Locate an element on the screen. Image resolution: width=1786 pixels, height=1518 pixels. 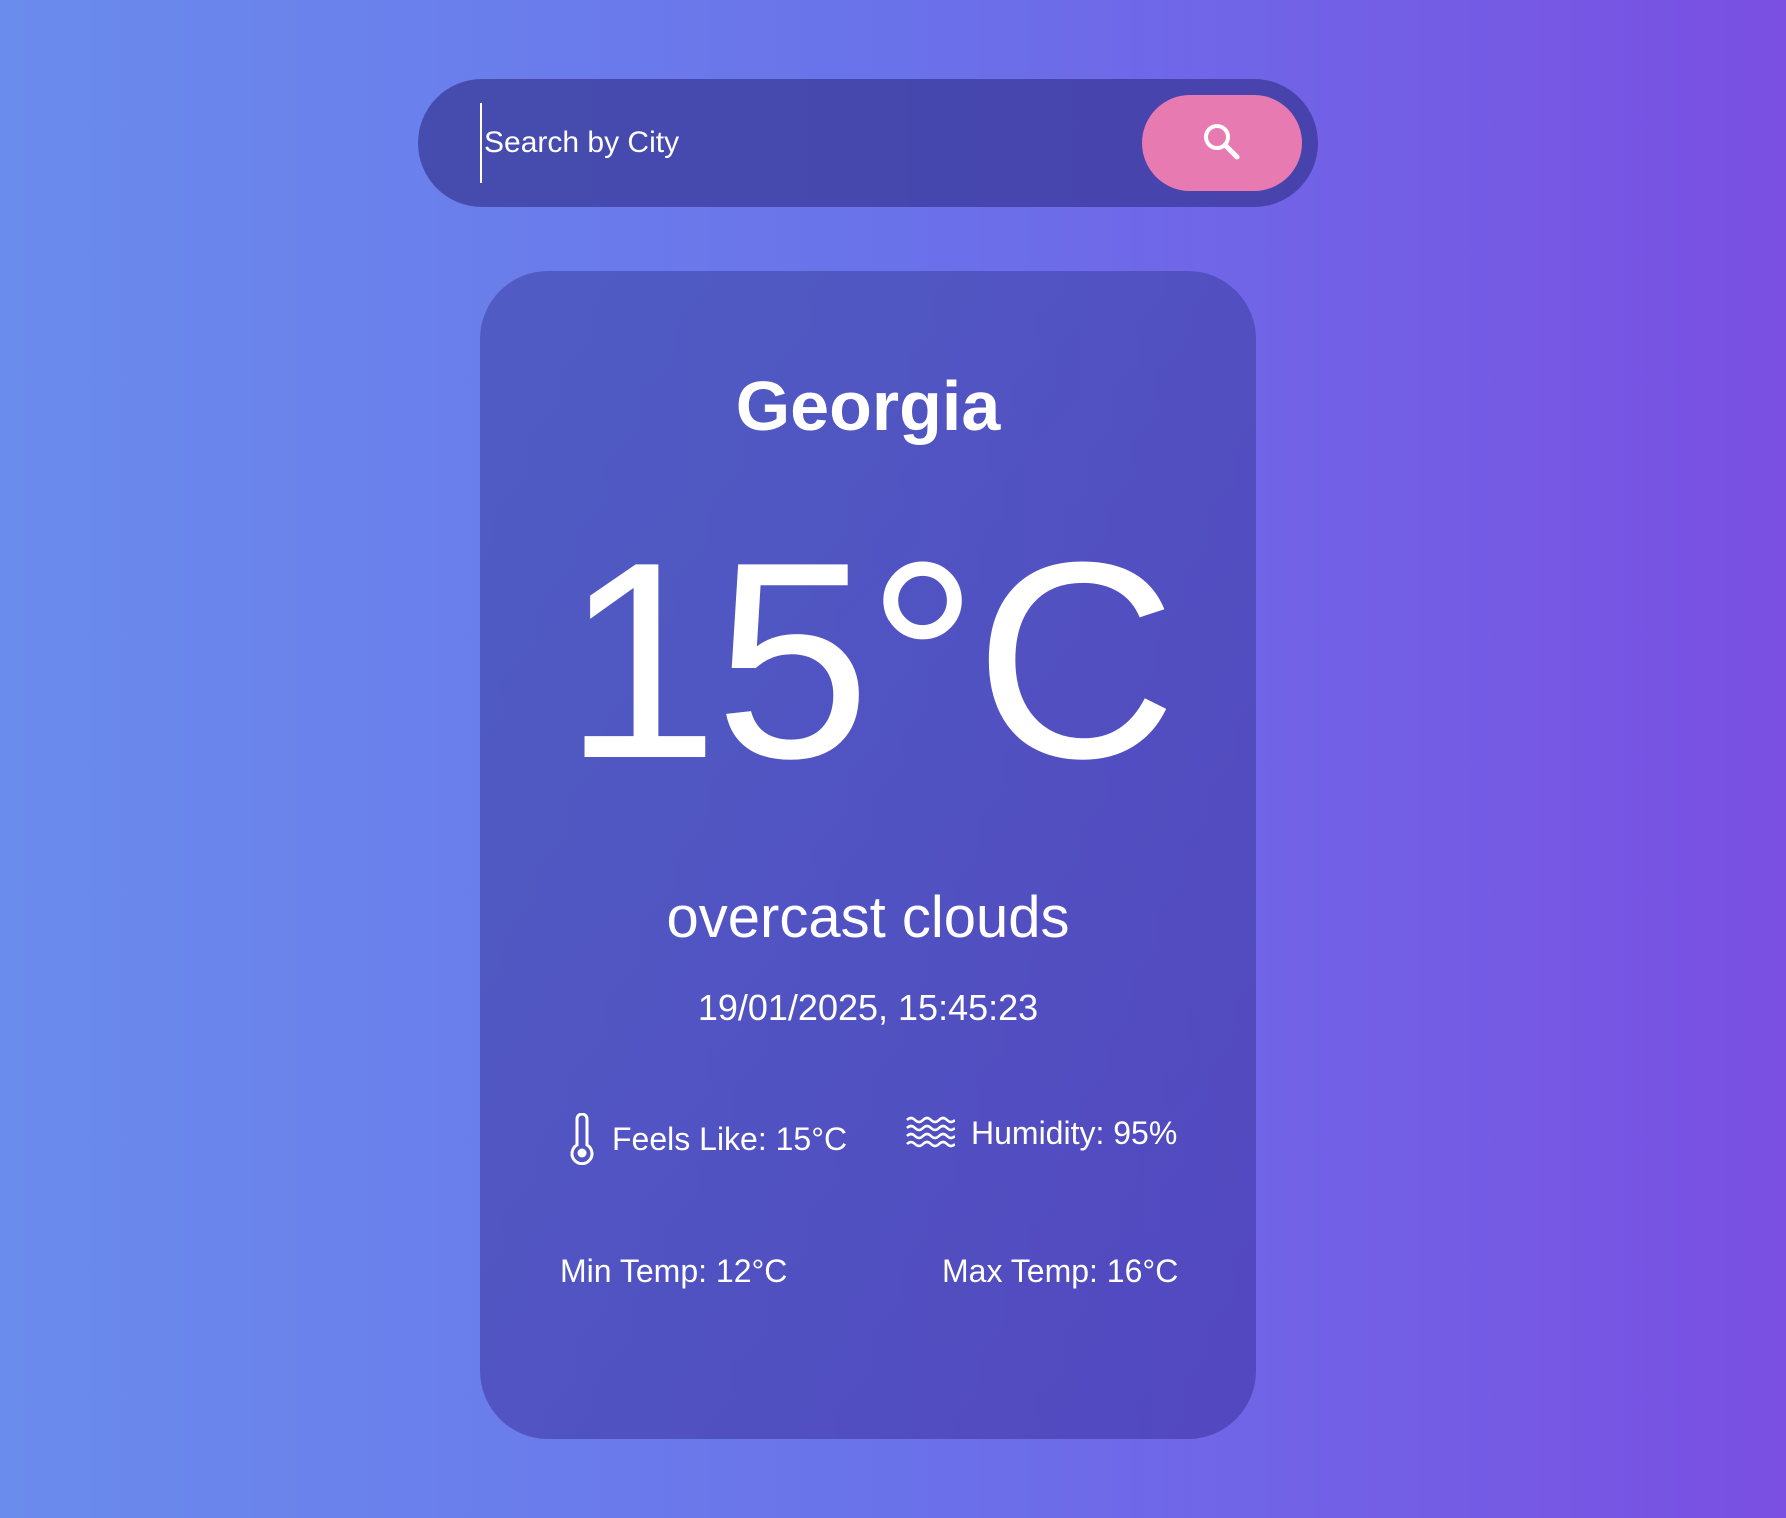
max-temp: Max Temp: 16°C is located at coordinates (1060, 1271).